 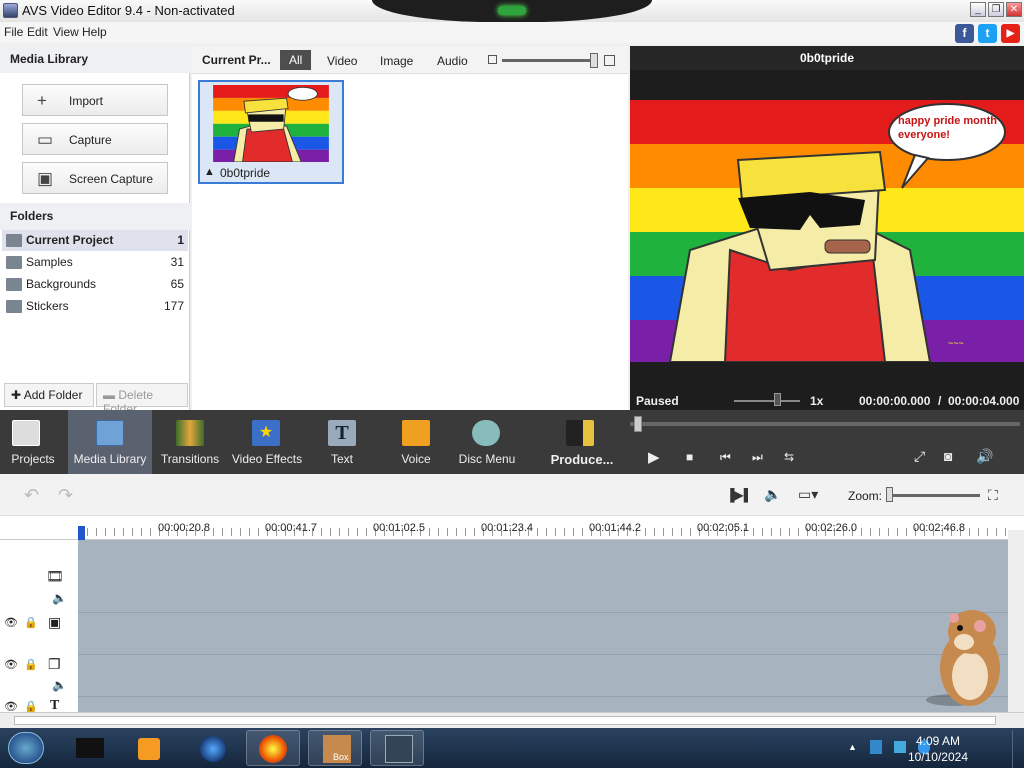 What do you see at coordinates (984, 401) in the screenshot?
I see `total-time: 00:00:04.000` at bounding box center [984, 401].